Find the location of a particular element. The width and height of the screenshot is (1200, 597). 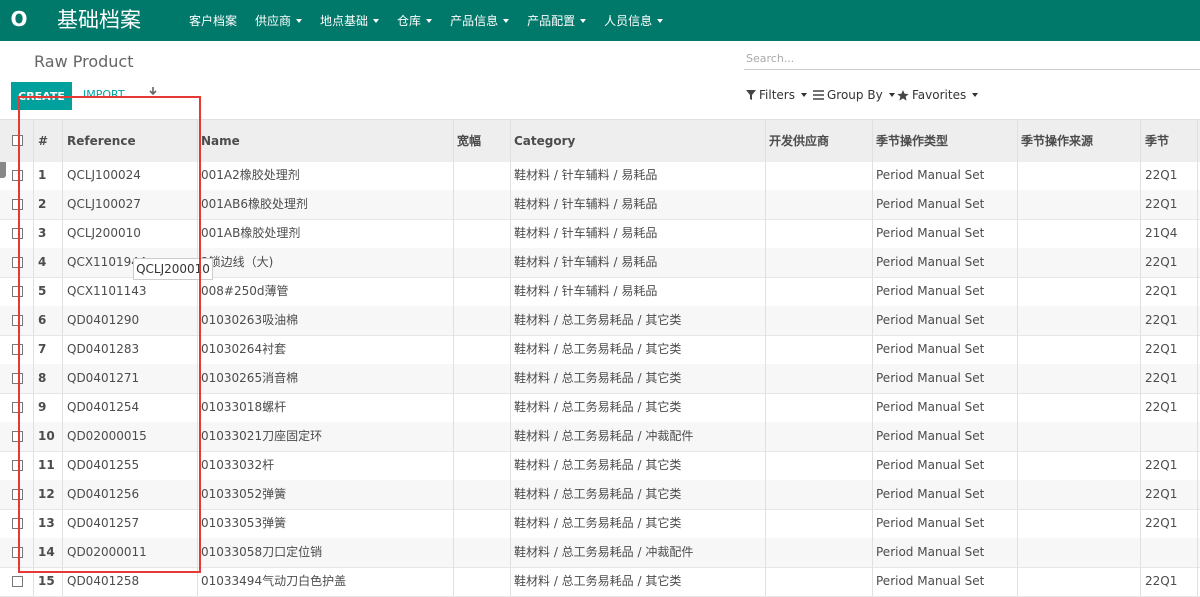

row-number: 10 is located at coordinates (46, 436).